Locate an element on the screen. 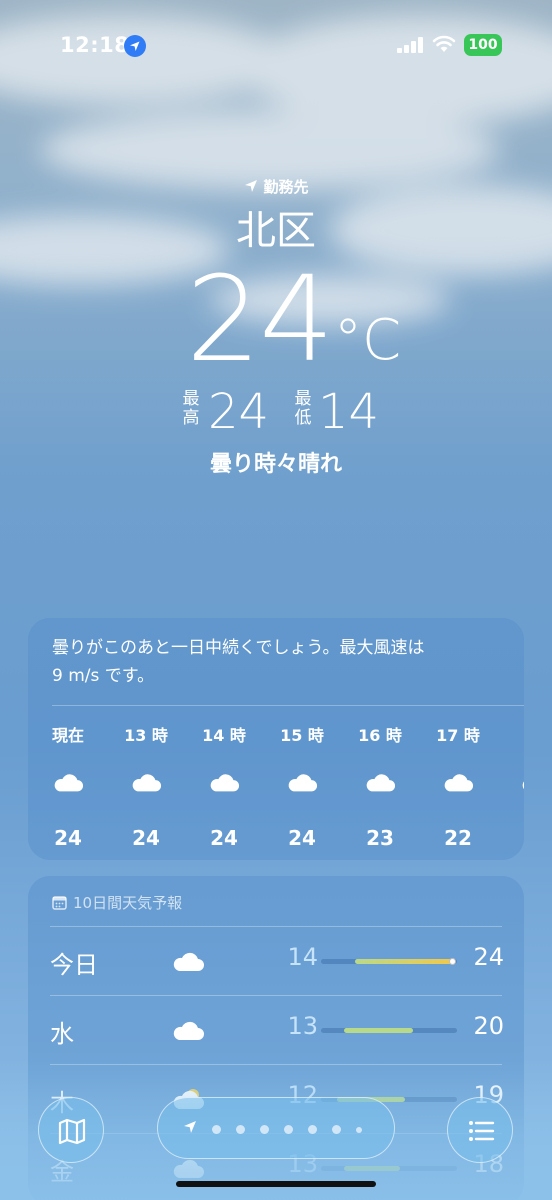  hourly-item: 15 時 24 is located at coordinates (302, 784).